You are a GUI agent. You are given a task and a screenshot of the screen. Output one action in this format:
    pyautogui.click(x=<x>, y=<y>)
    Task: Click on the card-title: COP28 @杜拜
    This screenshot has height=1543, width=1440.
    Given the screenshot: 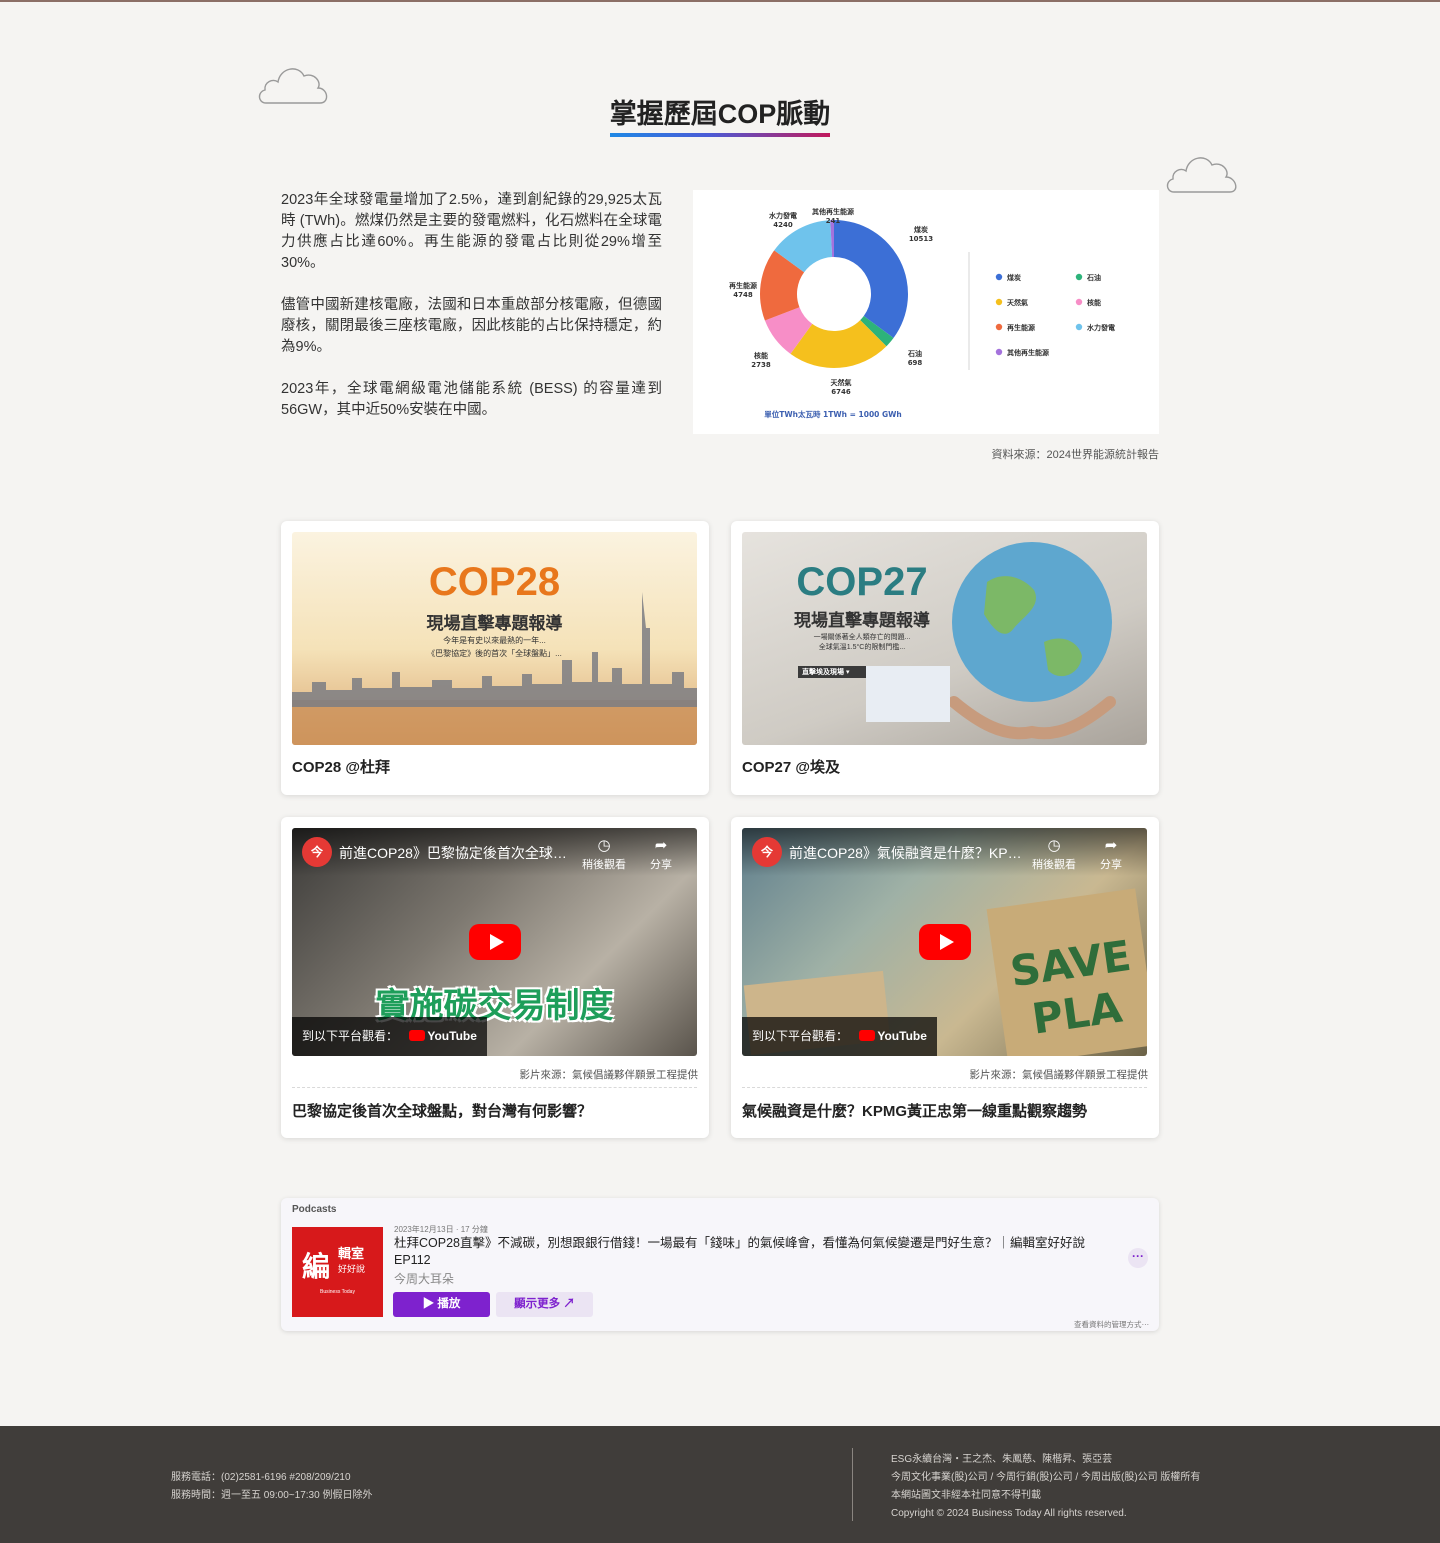 What is the action you would take?
    pyautogui.click(x=341, y=766)
    